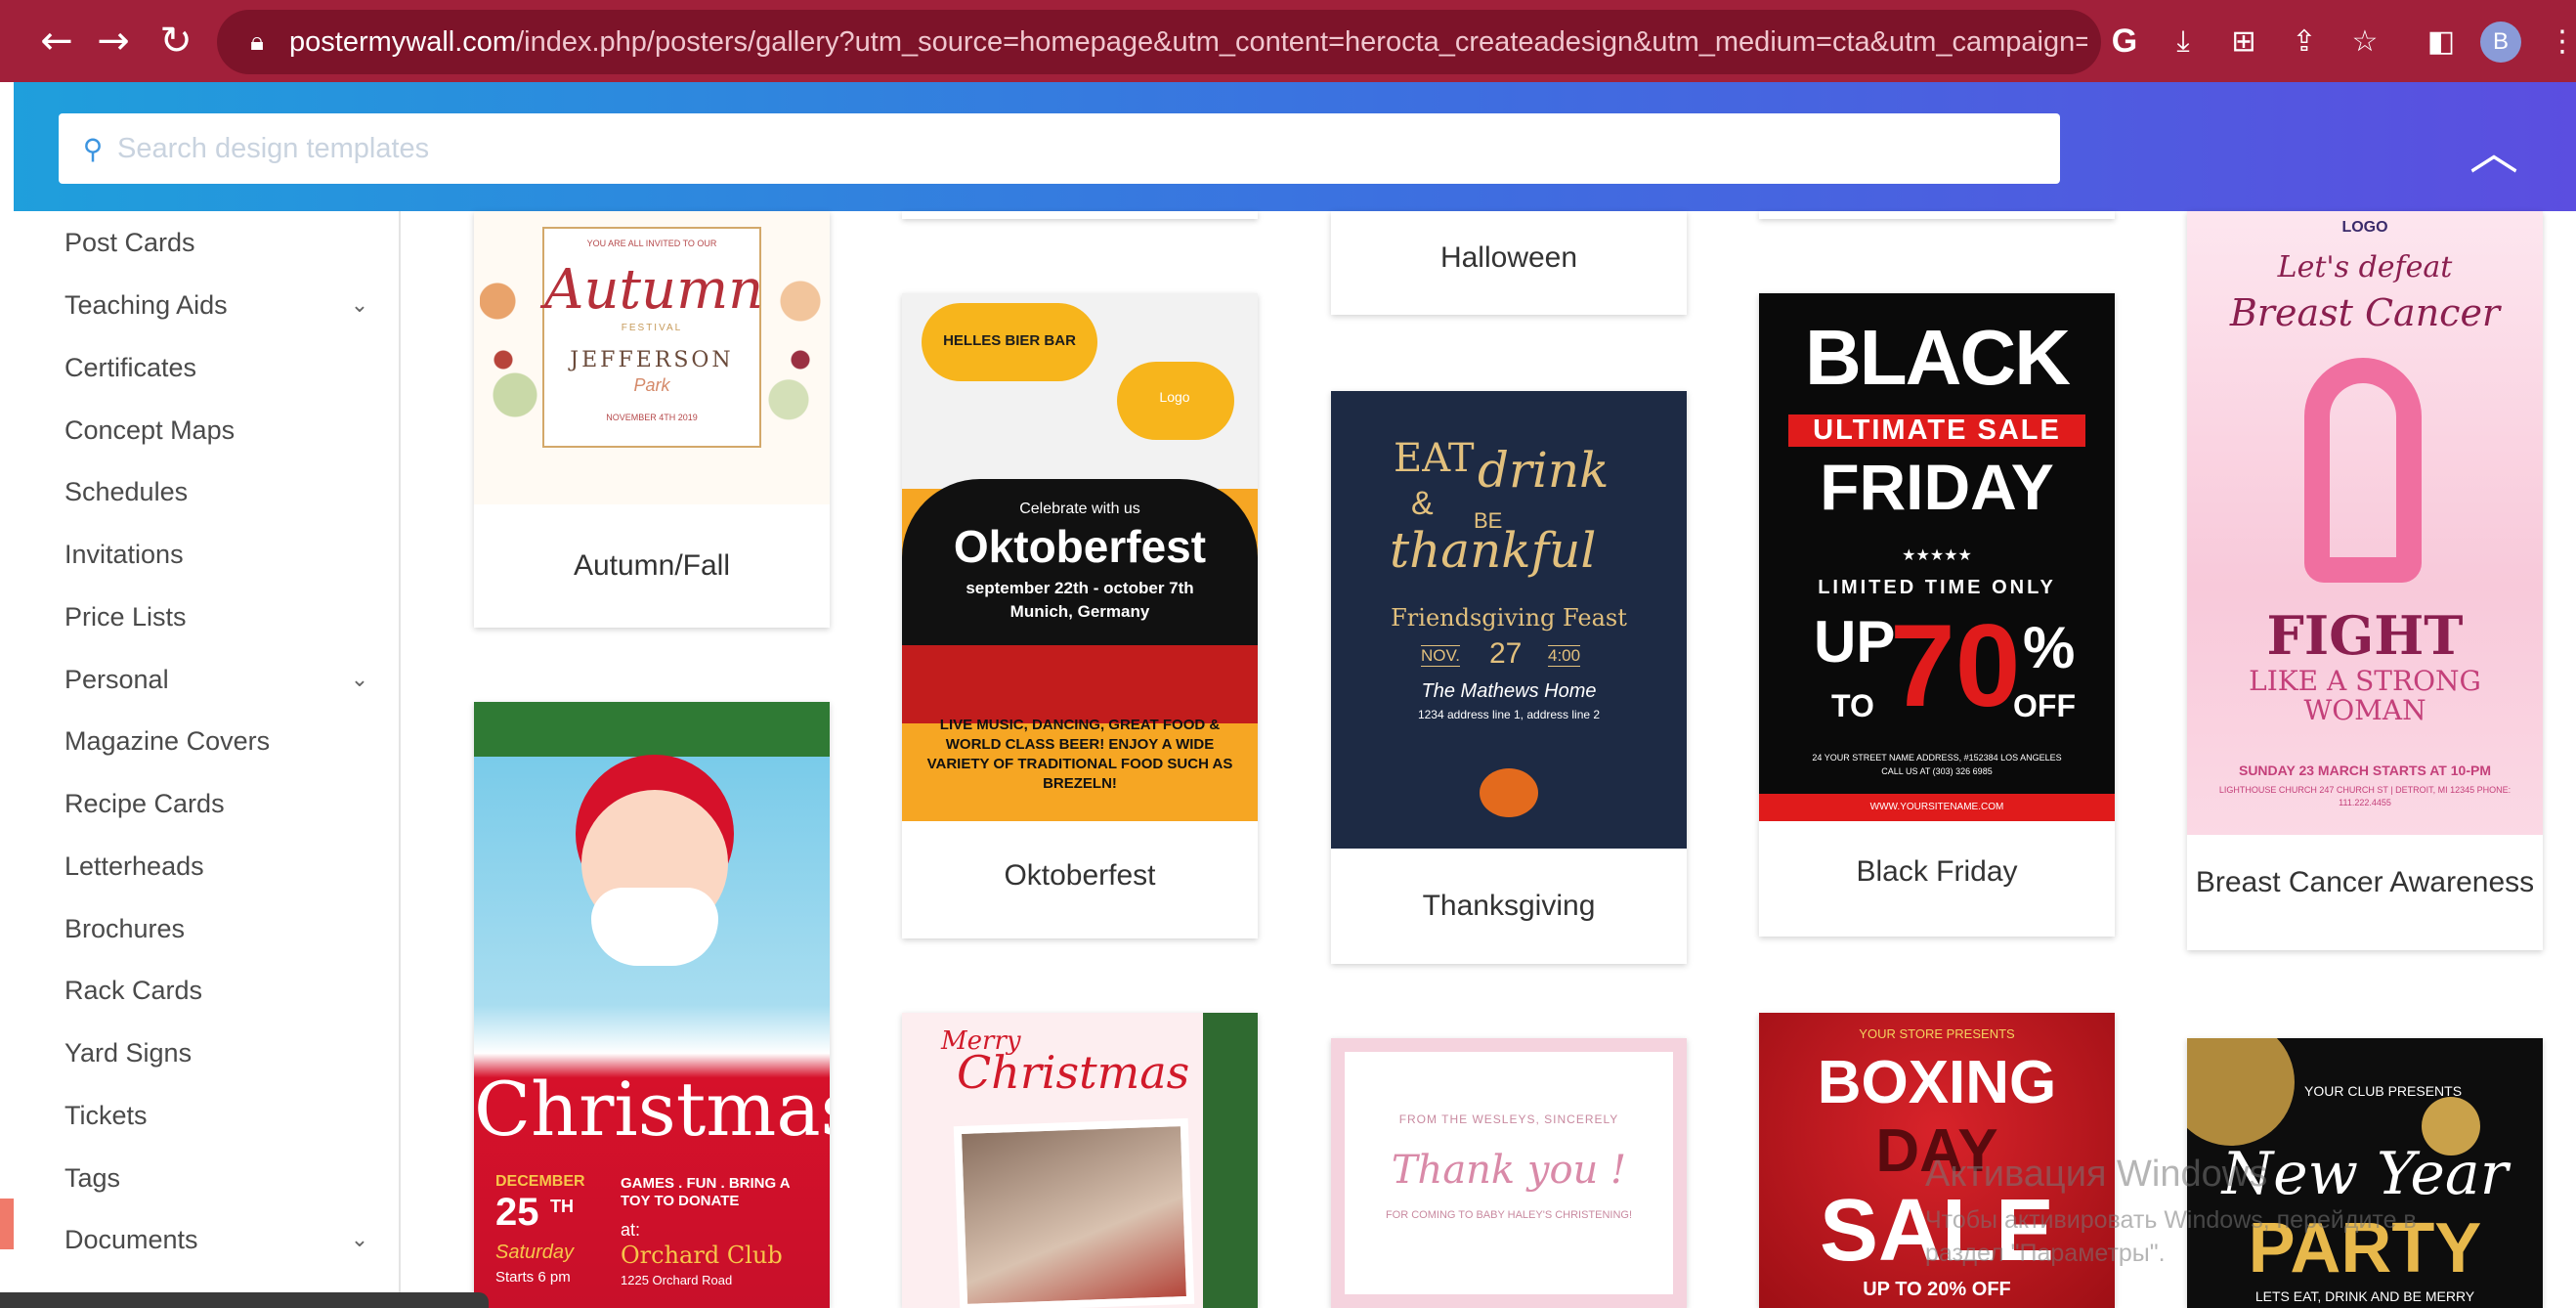  What do you see at coordinates (2558, 41) in the screenshot?
I see `menu-kebab-icon: ⋮` at bounding box center [2558, 41].